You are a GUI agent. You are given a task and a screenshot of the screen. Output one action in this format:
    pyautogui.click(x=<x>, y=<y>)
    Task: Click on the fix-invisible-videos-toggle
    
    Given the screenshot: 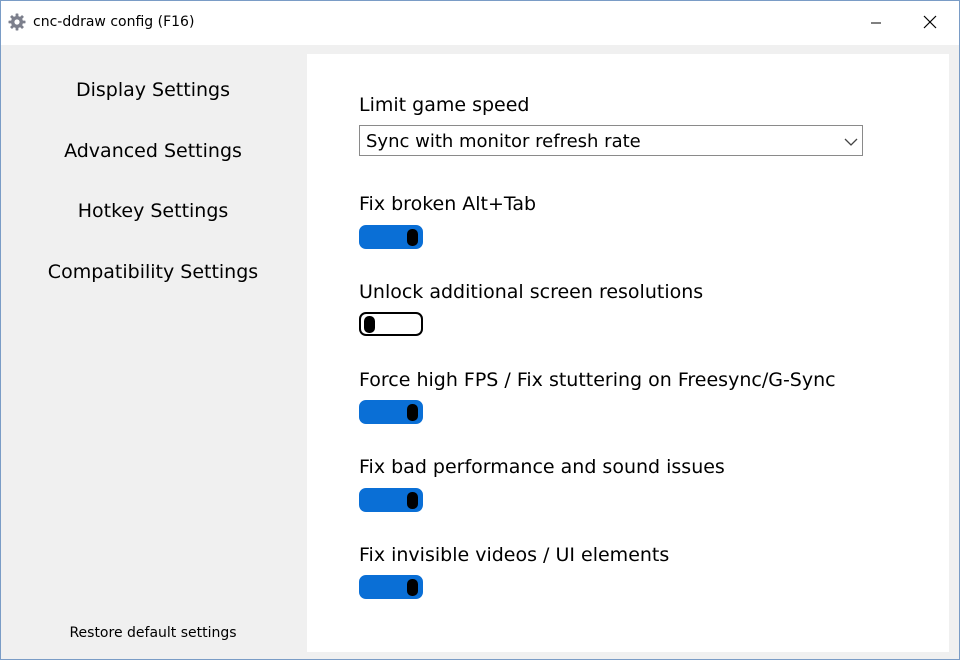 What is the action you would take?
    pyautogui.click(x=391, y=587)
    